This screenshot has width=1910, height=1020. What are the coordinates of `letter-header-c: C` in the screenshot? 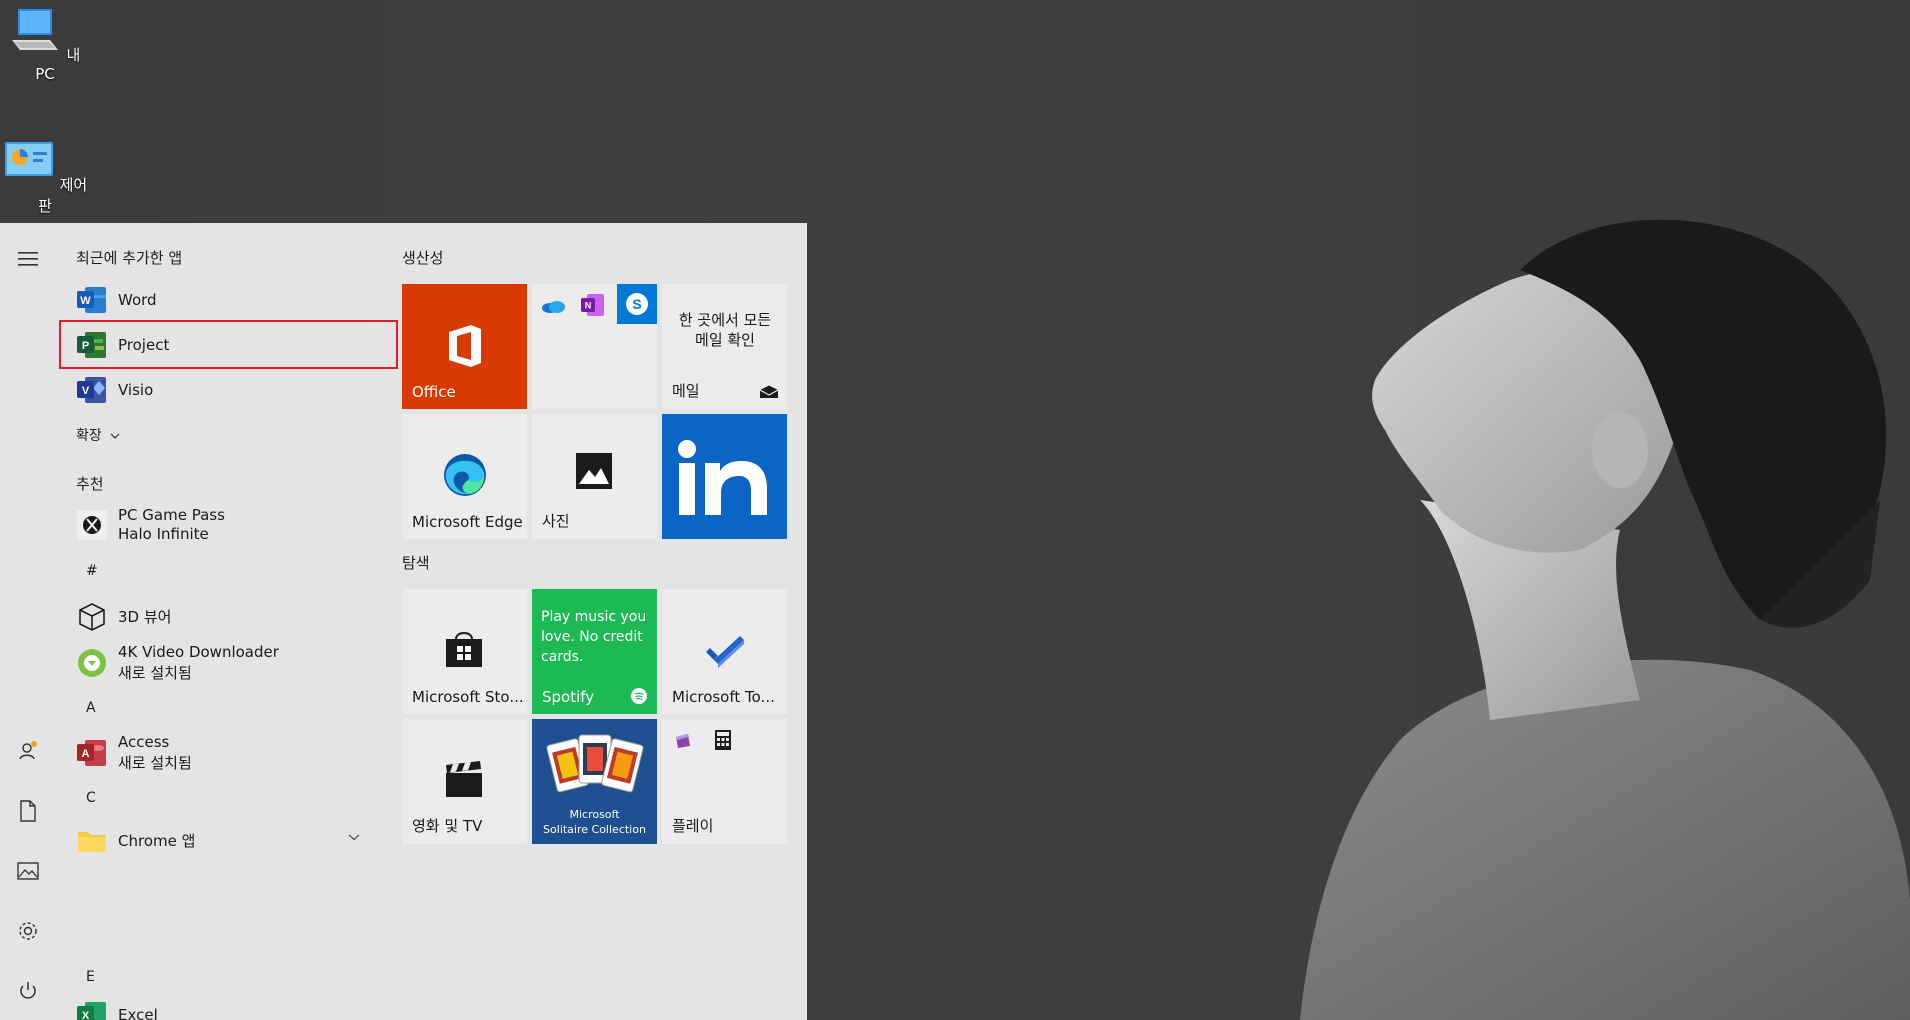 It's located at (91, 798).